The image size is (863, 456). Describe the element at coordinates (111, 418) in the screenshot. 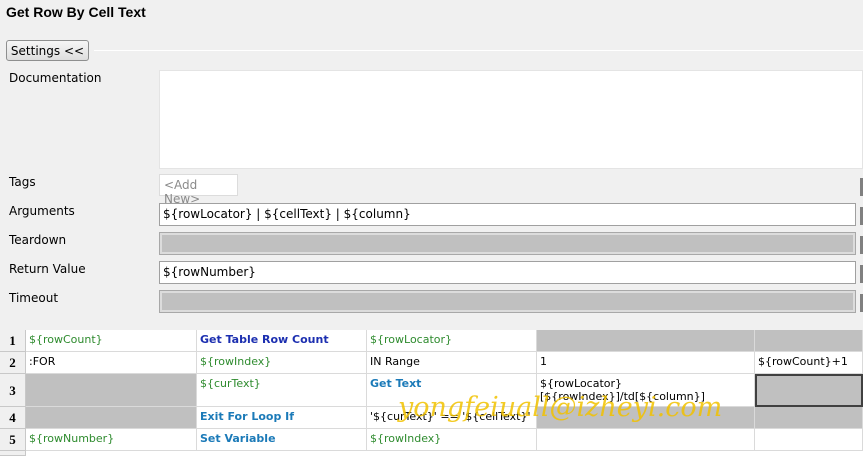

I see `grid-cell-r4-c1` at that location.